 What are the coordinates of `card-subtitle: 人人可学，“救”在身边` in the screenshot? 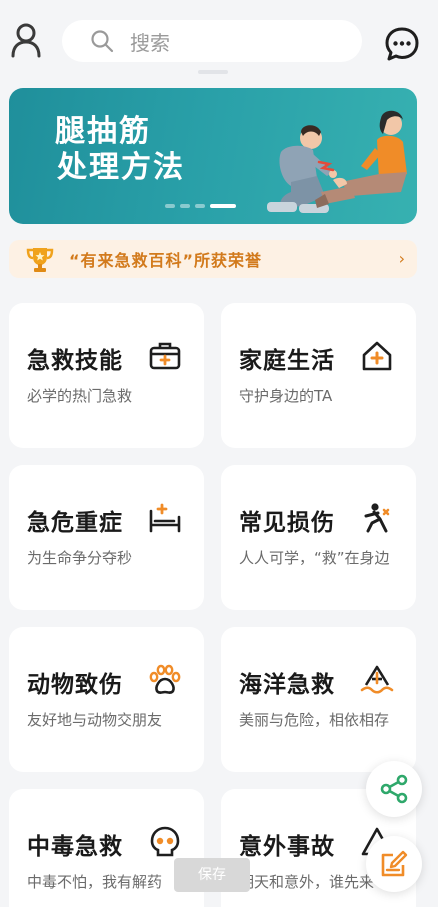 It's located at (314, 558).